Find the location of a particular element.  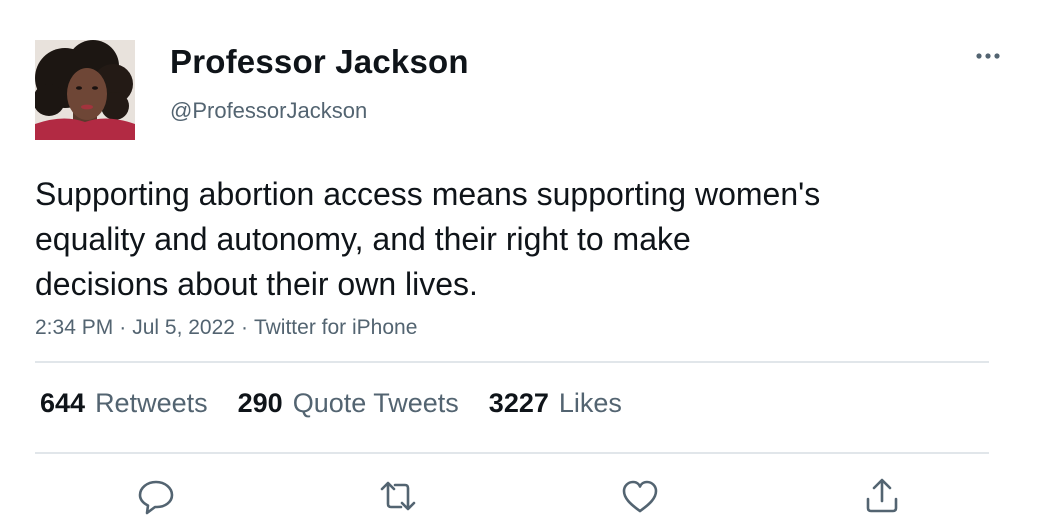

reply-icon is located at coordinates (156, 497).